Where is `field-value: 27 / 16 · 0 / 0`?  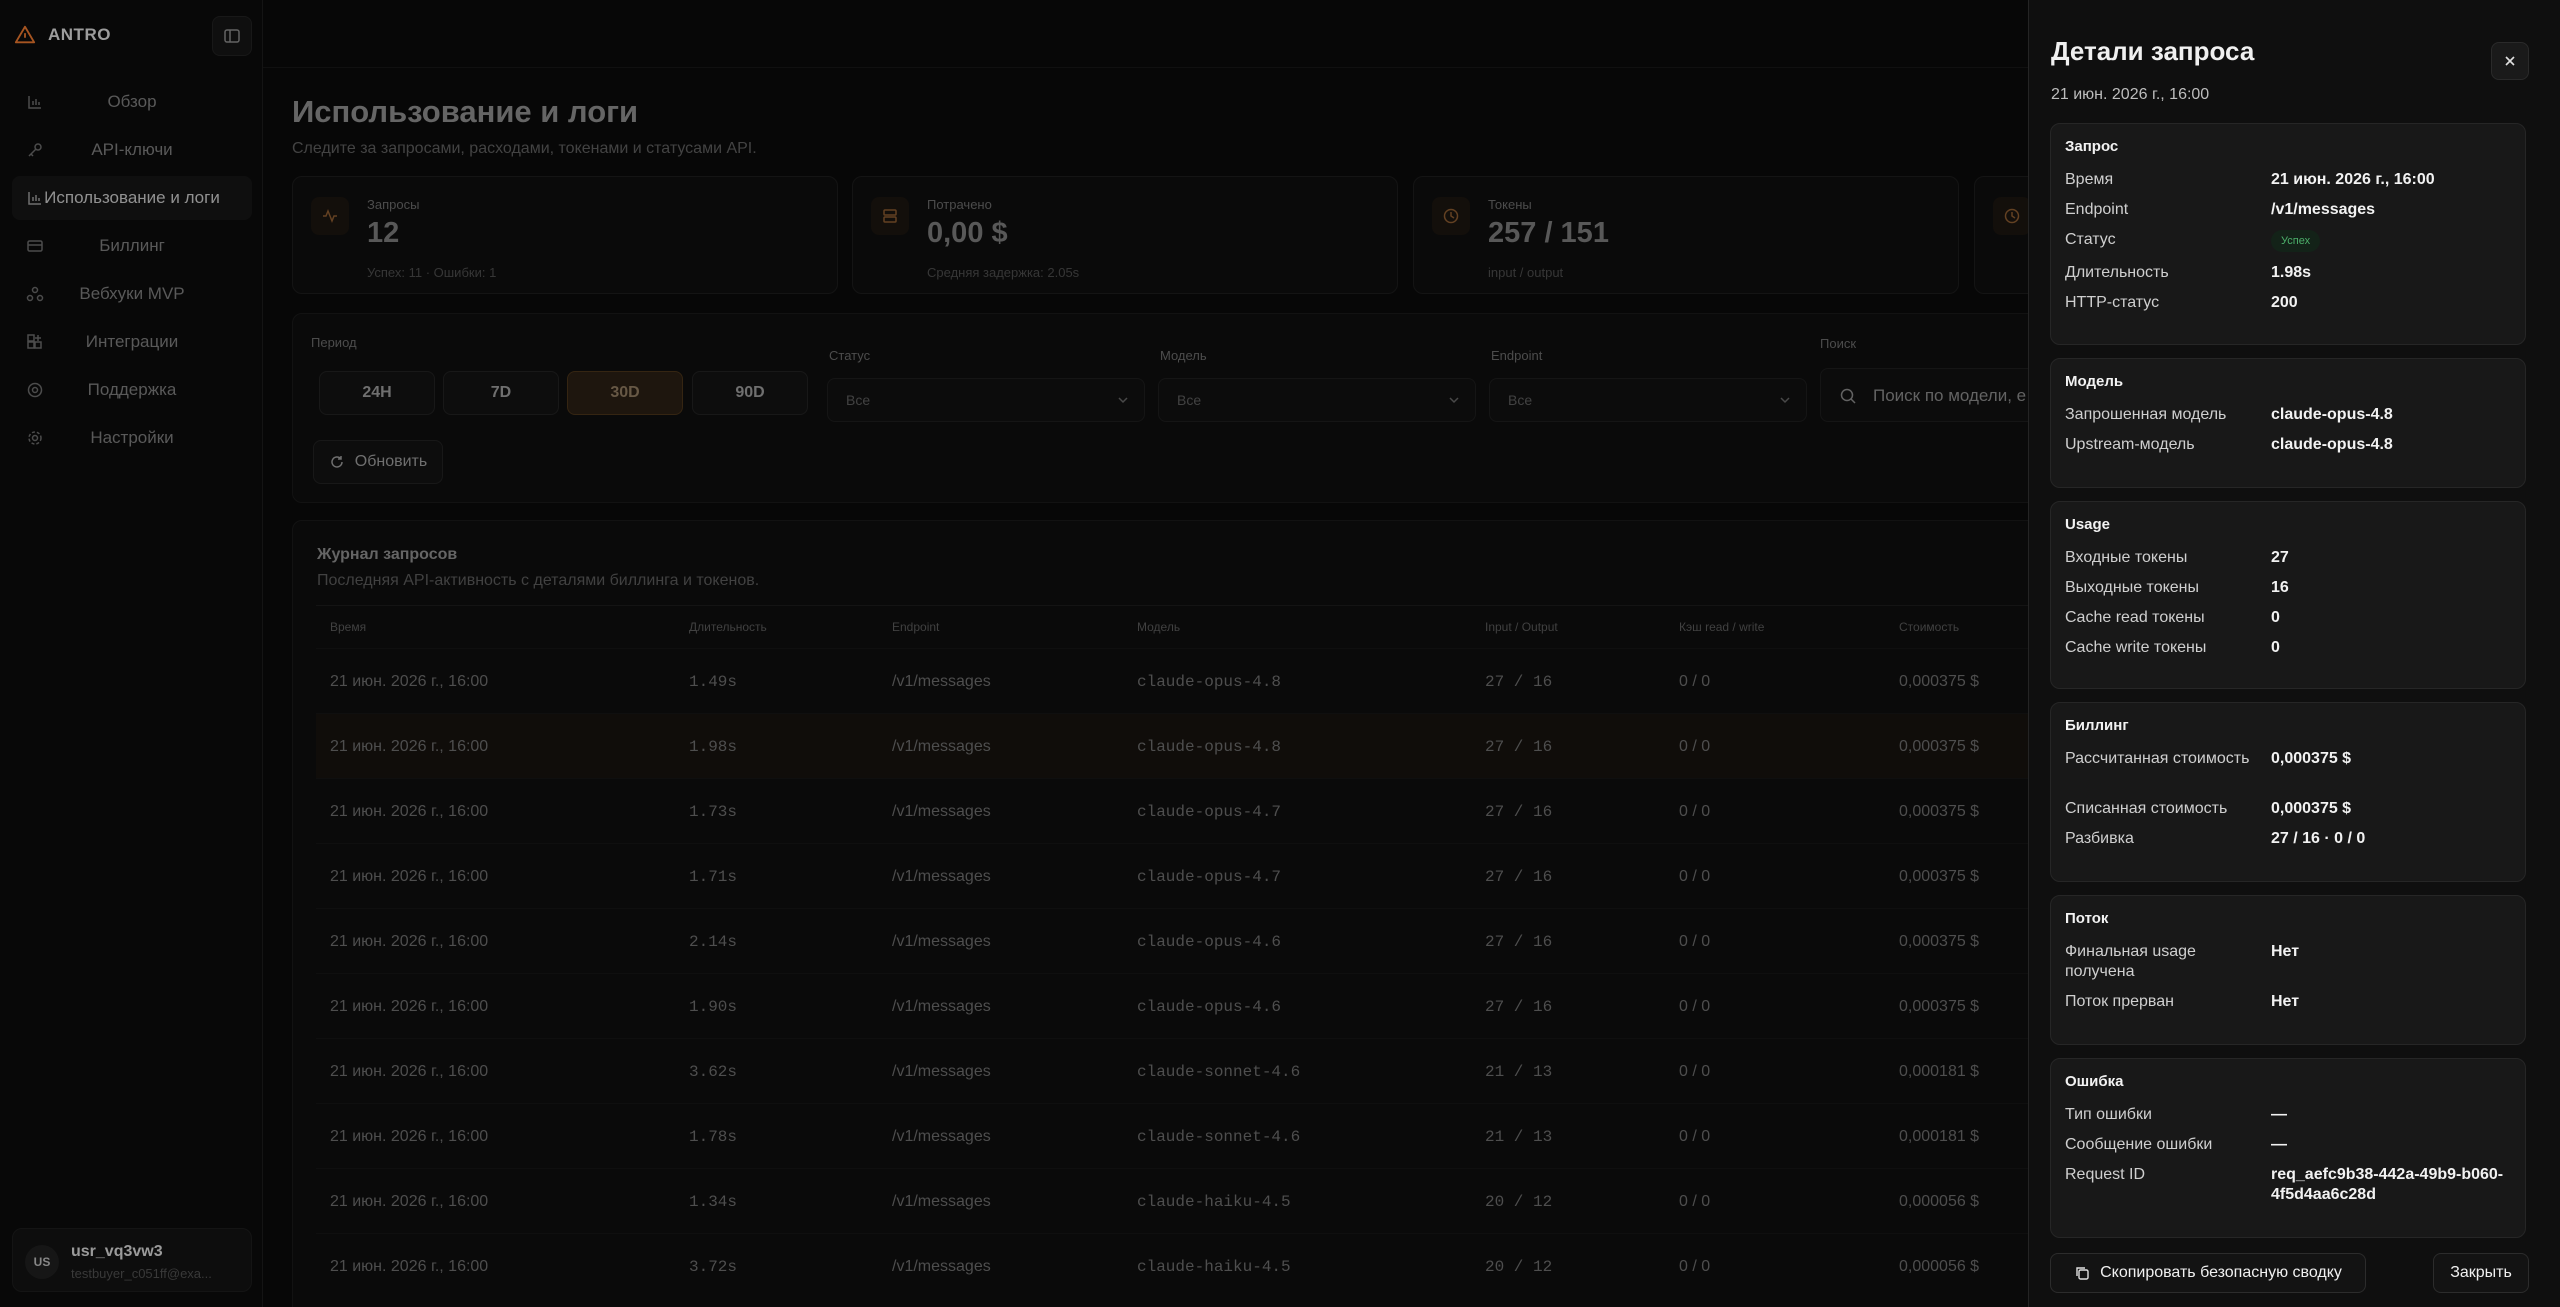 field-value: 27 / 16 · 0 / 0 is located at coordinates (2318, 838).